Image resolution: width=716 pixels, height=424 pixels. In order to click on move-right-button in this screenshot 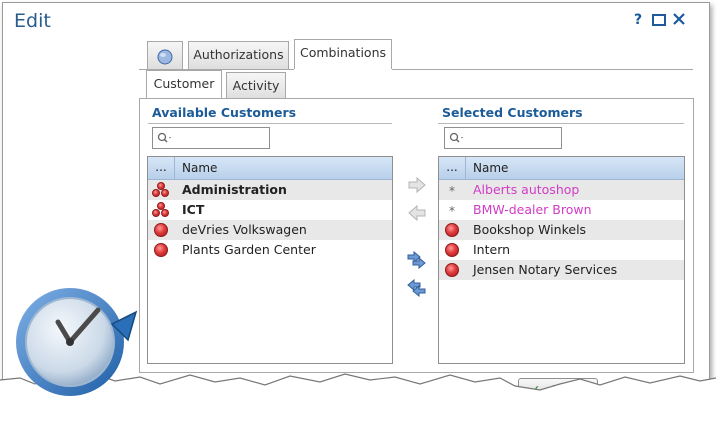, I will do `click(417, 185)`.